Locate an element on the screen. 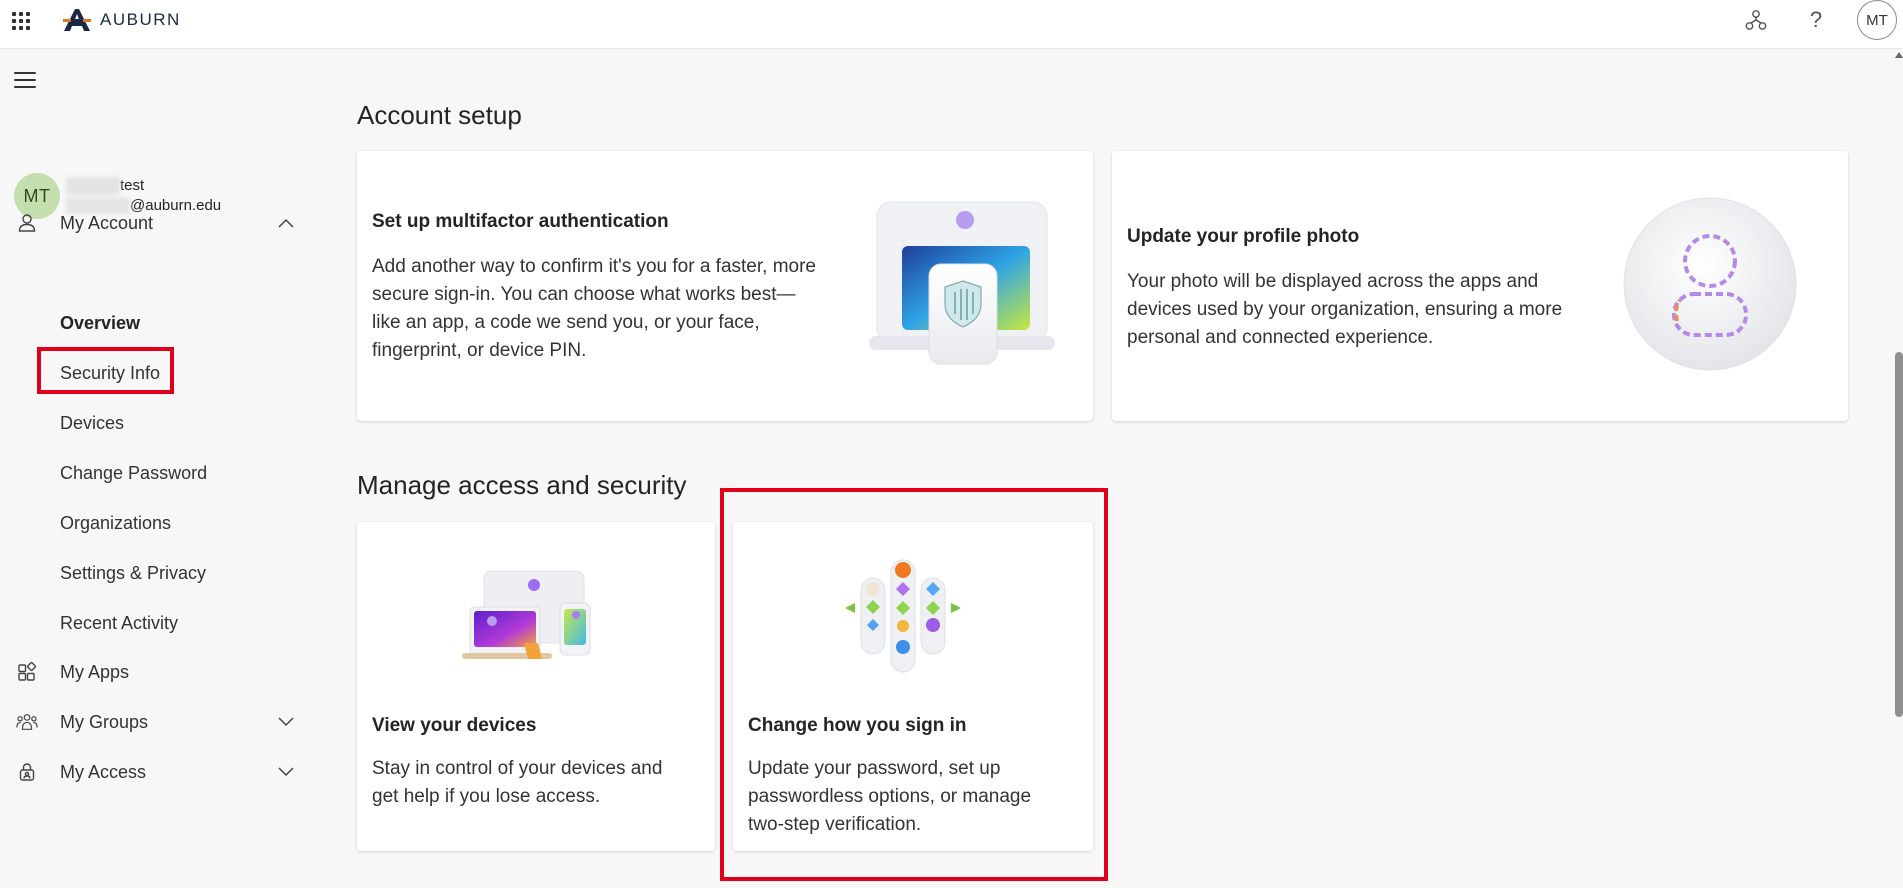 The width and height of the screenshot is (1903, 888). sign-in-options-illustration is located at coordinates (903, 616).